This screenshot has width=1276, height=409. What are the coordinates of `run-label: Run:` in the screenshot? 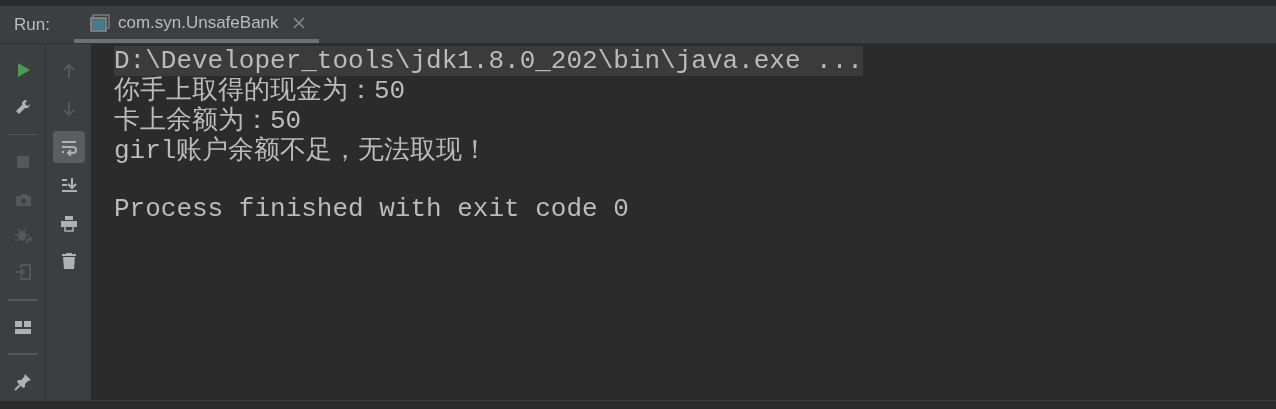 It's located at (32, 24).